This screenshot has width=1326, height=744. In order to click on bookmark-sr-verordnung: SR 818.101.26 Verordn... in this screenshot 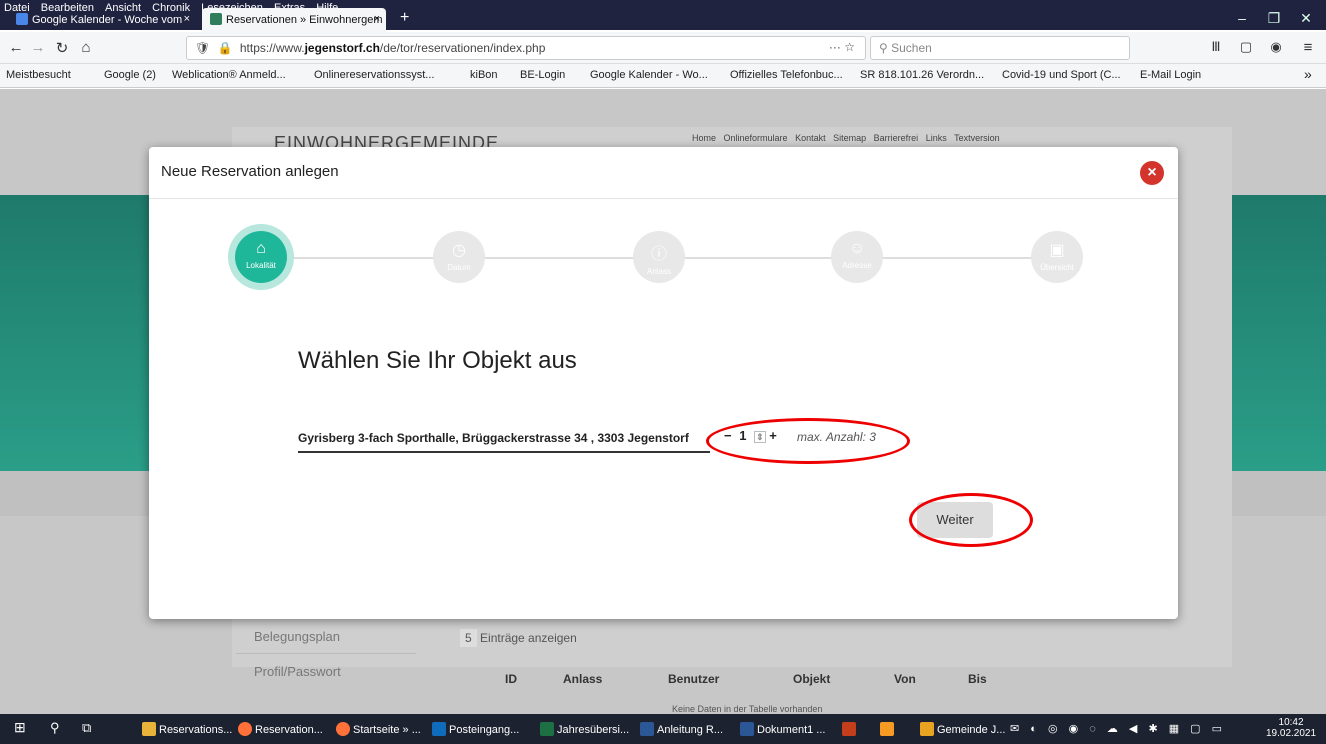, I will do `click(922, 75)`.